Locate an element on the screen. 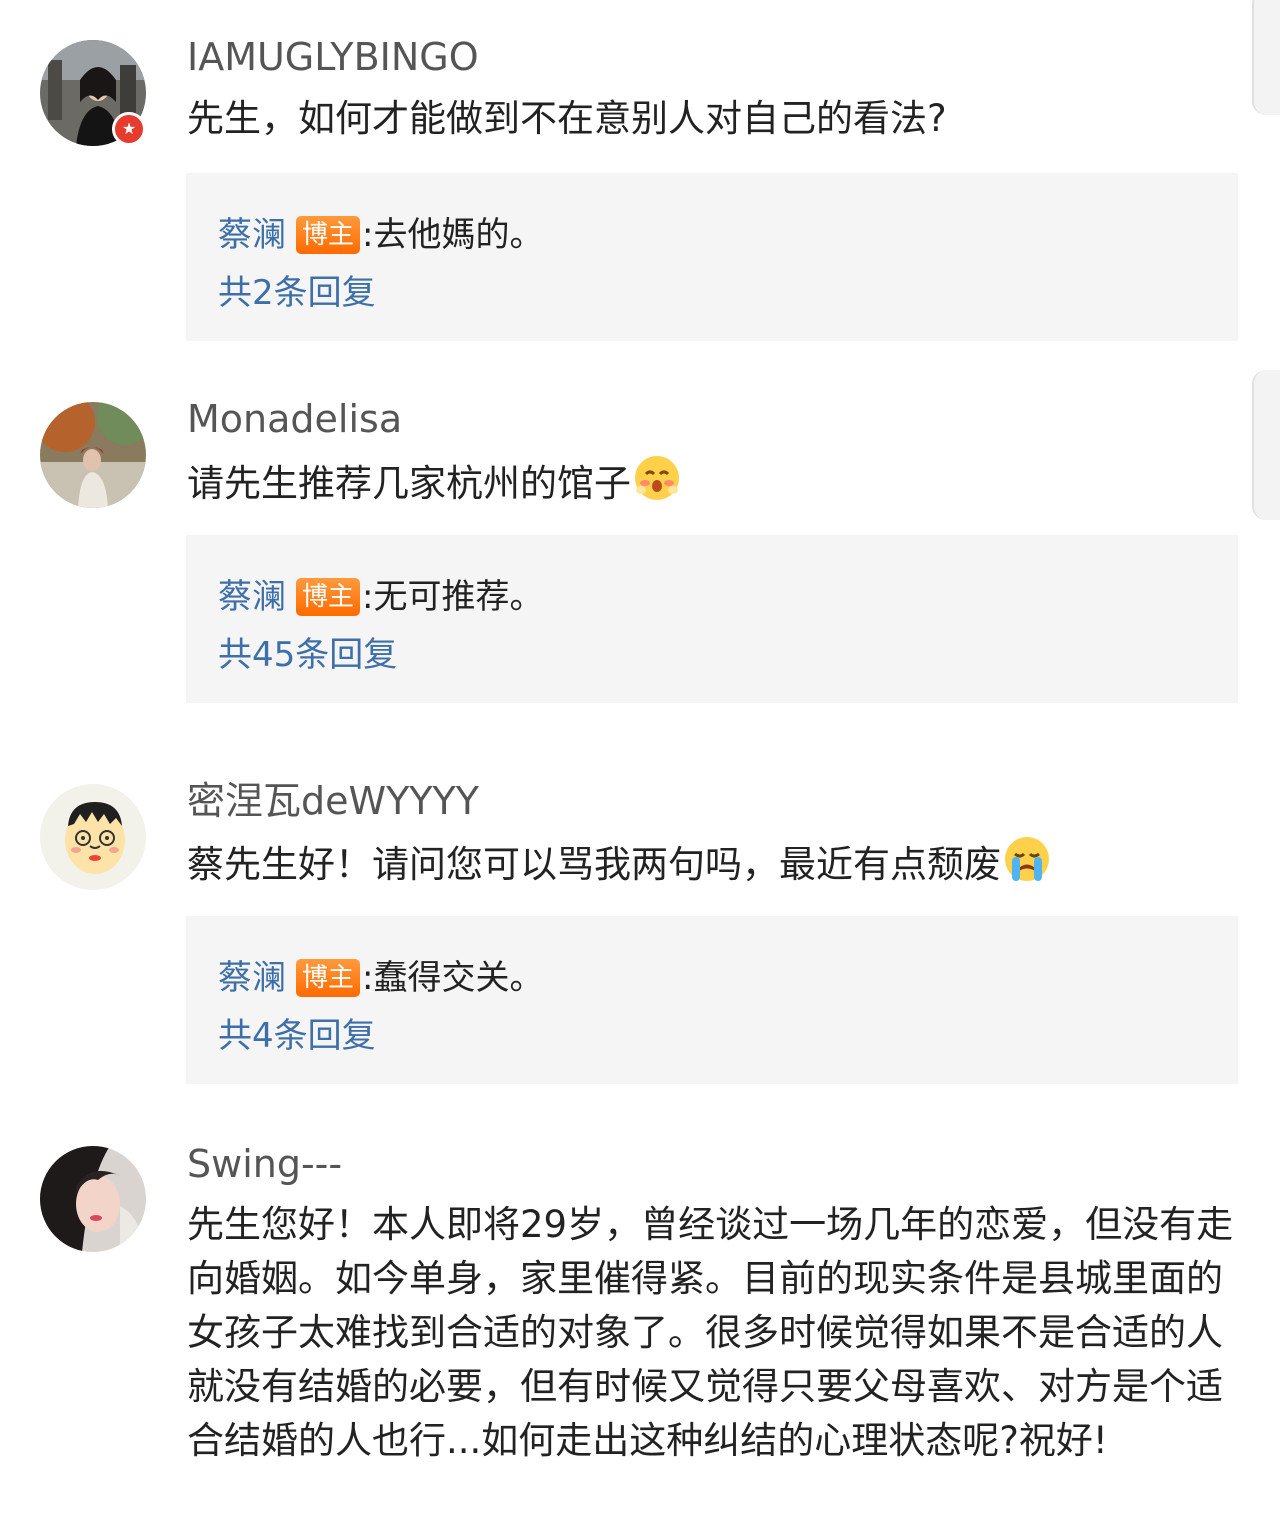 Image resolution: width=1280 pixels, height=1527 pixels. comment-text-content: 蔡先生好！请问您可以骂我两句吗，最近有点颓废 is located at coordinates (594, 864).